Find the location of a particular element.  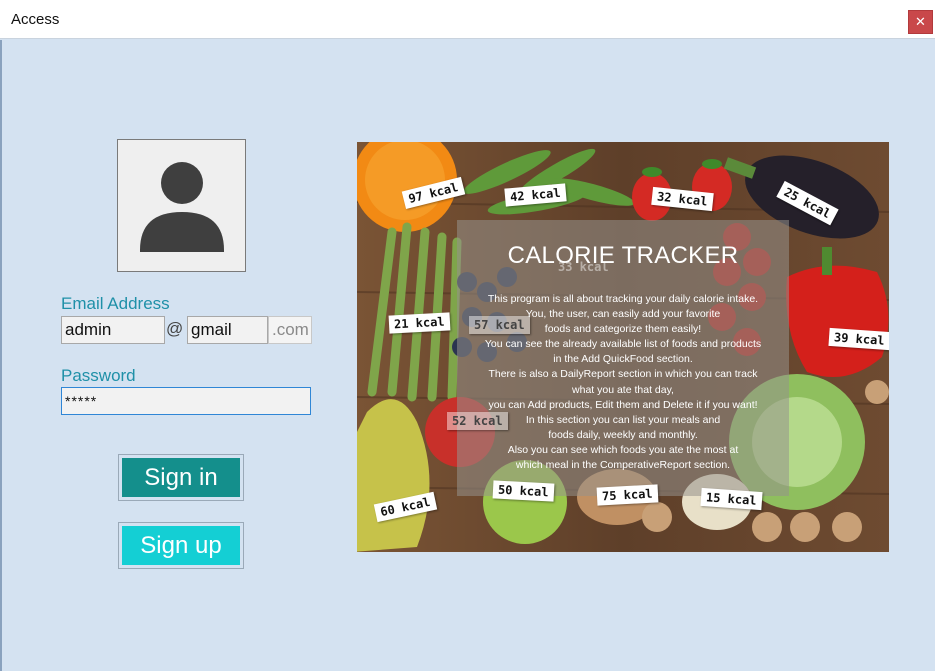

description-line: what you ate that day, is located at coordinates (623, 389).